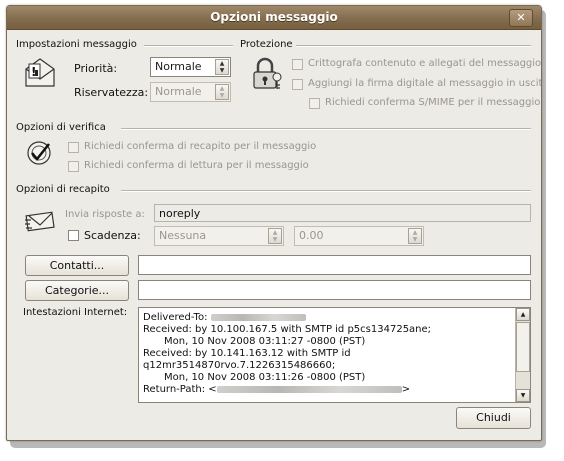 This screenshot has width=564, height=461. What do you see at coordinates (359, 236) in the screenshot?
I see `expires-time-select: 0.00 ▲ ▼` at bounding box center [359, 236].